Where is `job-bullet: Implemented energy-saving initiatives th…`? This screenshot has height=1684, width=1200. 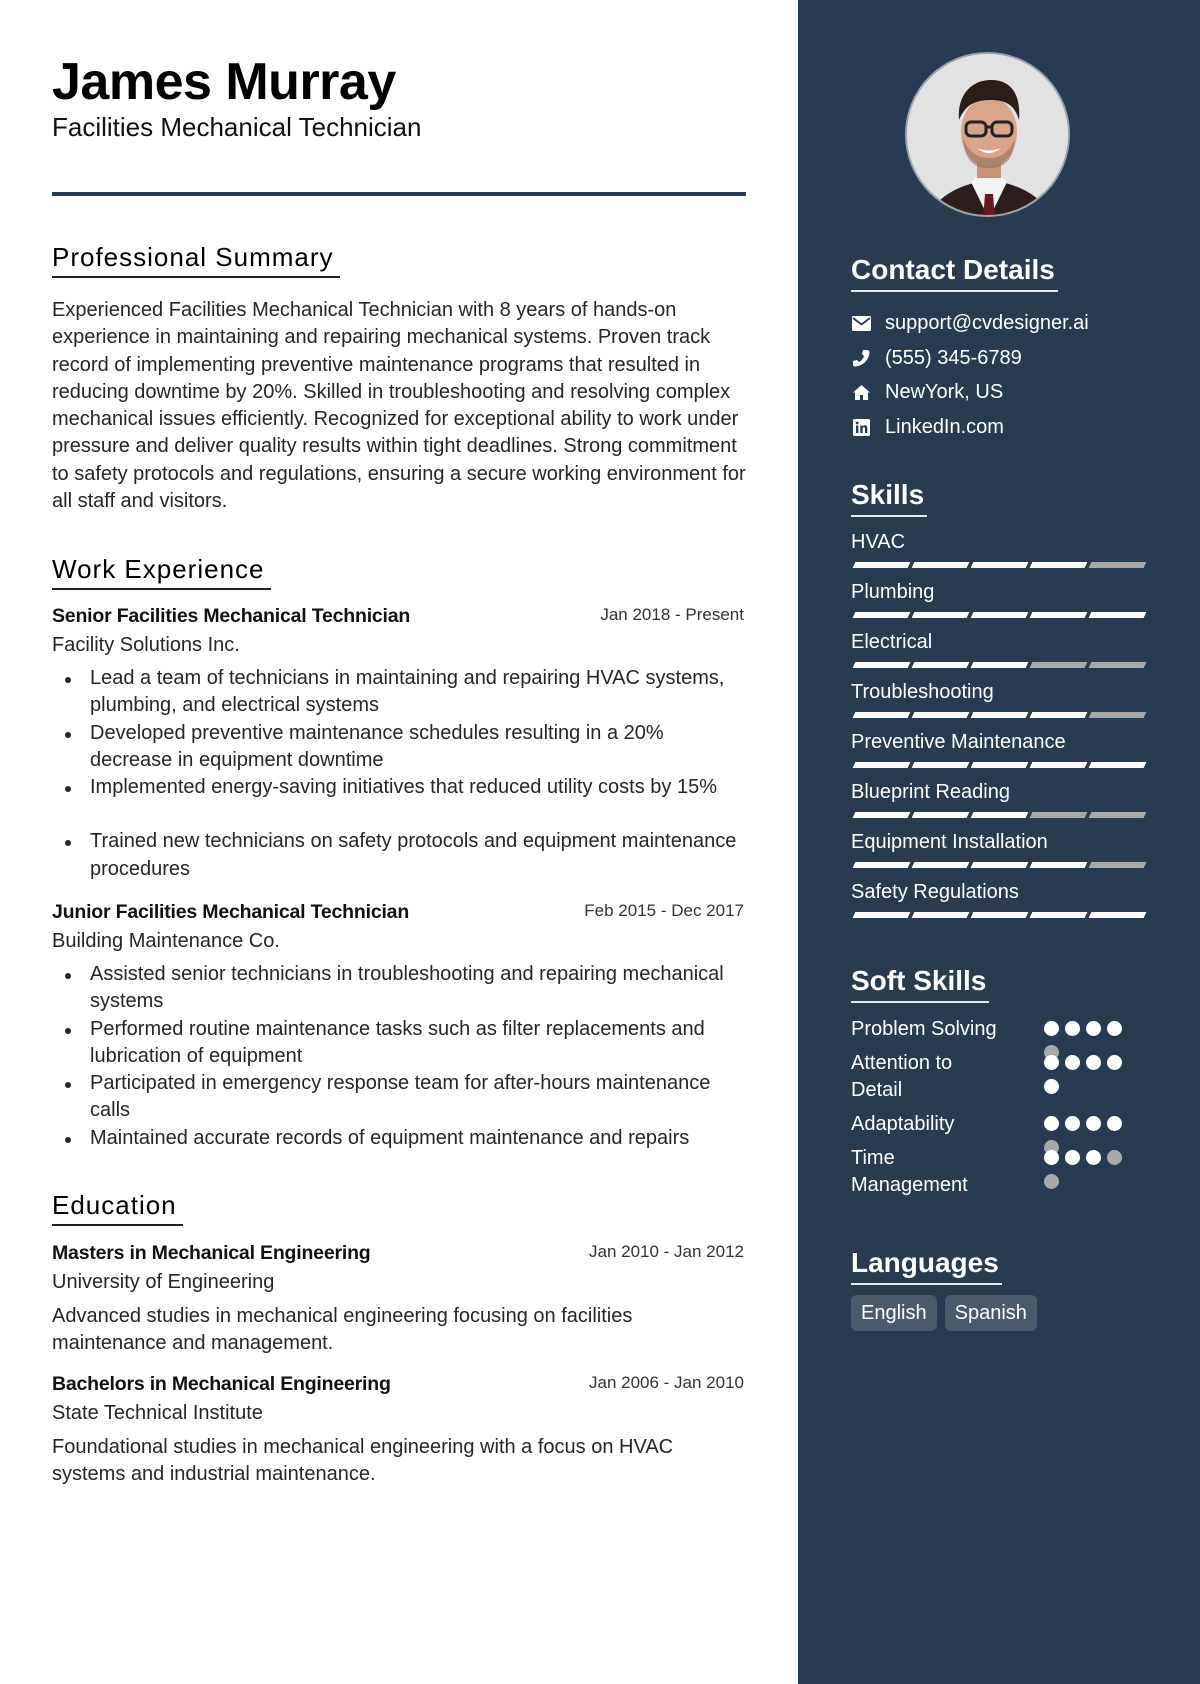
job-bullet: Implemented energy-saving initiatives th… is located at coordinates (399, 787).